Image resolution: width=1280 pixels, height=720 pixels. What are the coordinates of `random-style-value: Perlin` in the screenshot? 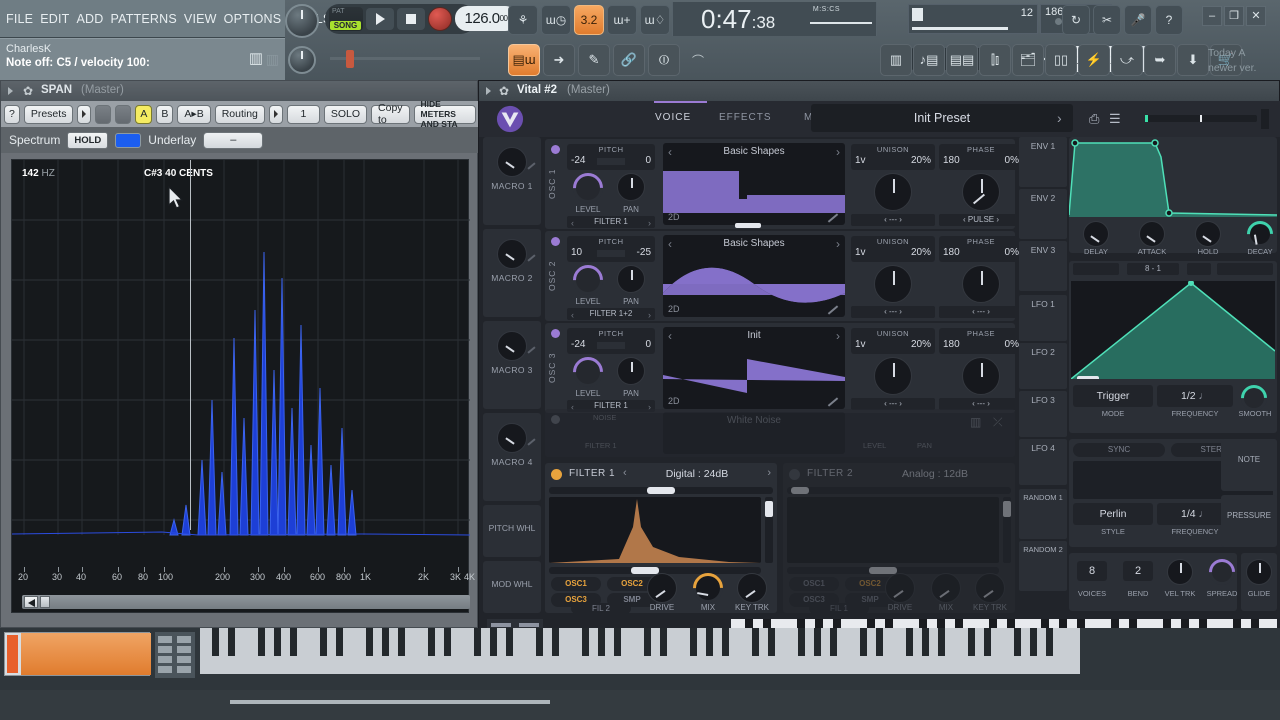 It's located at (1113, 514).